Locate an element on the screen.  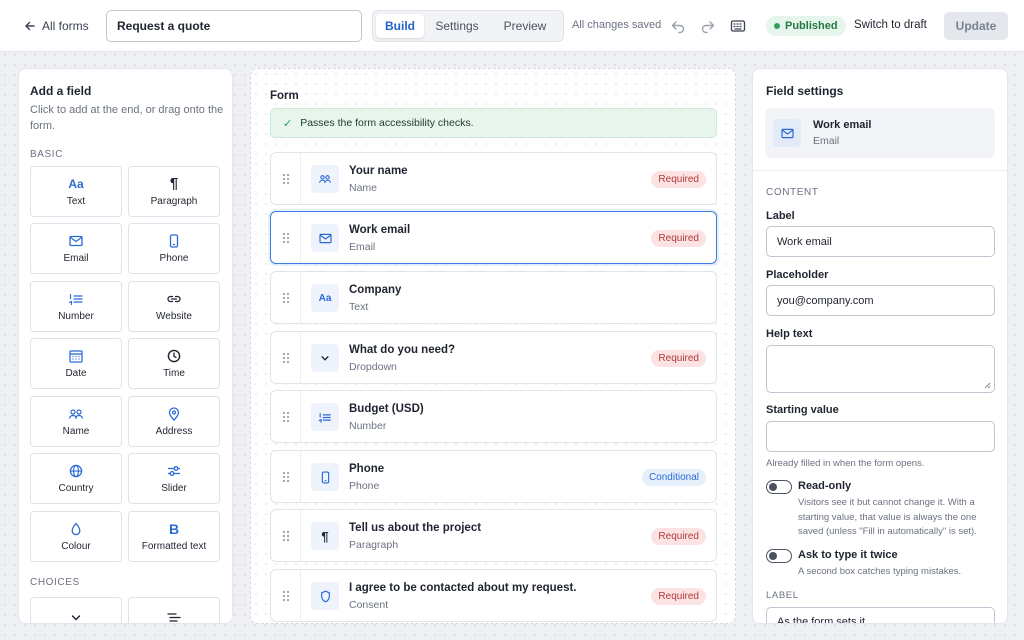
tab-preview: Preview is located at coordinates (525, 26).